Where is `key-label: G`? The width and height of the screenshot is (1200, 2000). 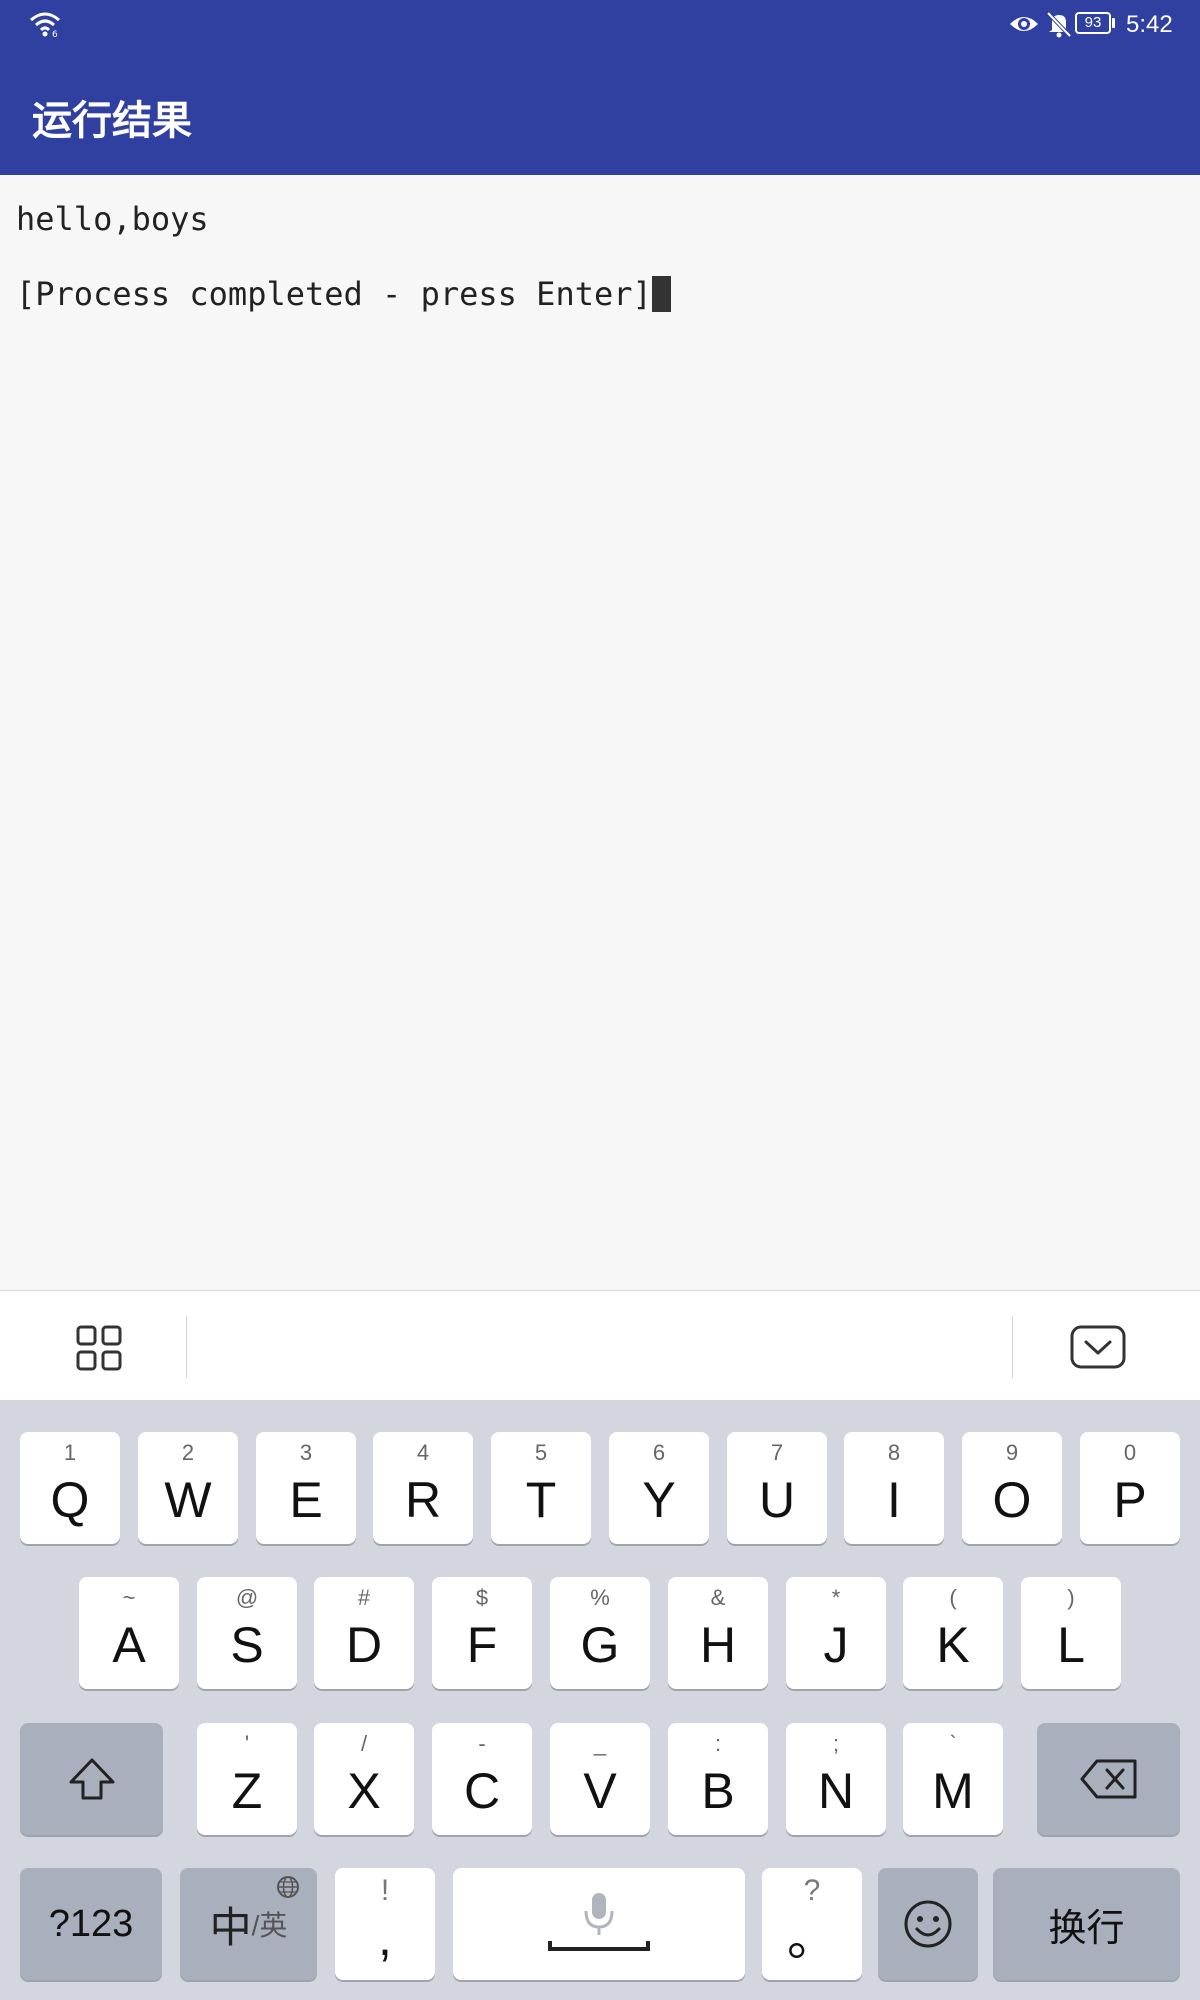 key-label: G is located at coordinates (600, 1645).